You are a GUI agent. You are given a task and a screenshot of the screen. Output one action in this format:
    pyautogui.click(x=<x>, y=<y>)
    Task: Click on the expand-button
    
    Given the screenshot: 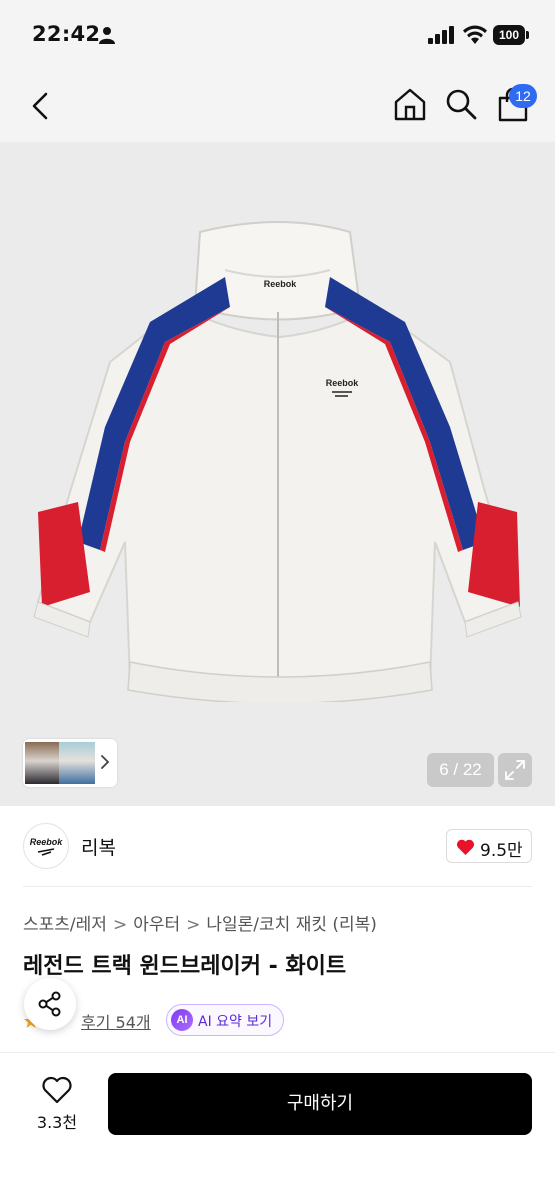 What is the action you would take?
    pyautogui.click(x=515, y=770)
    